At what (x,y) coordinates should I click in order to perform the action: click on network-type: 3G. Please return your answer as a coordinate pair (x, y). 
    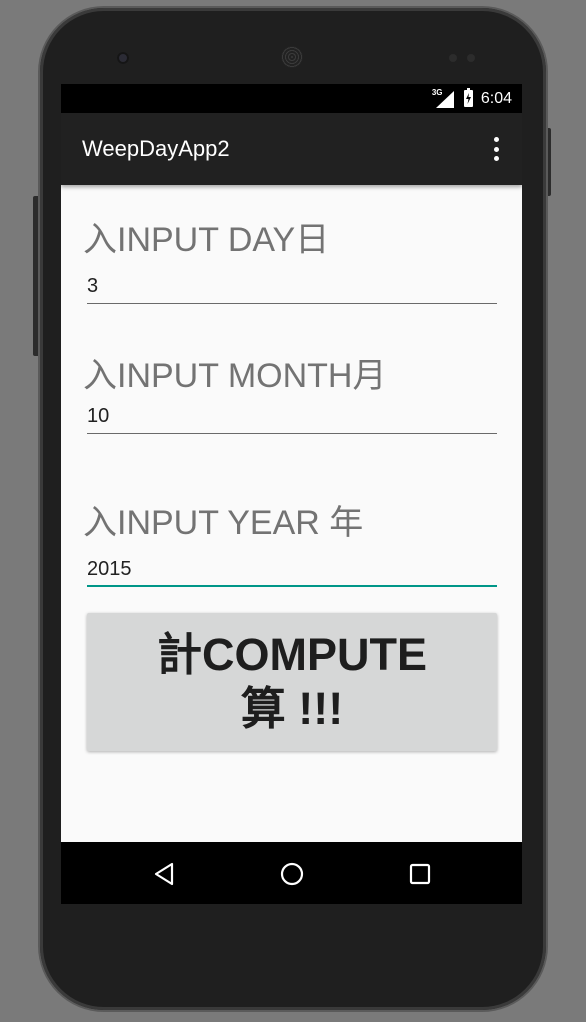
    Looking at the image, I should click on (437, 92).